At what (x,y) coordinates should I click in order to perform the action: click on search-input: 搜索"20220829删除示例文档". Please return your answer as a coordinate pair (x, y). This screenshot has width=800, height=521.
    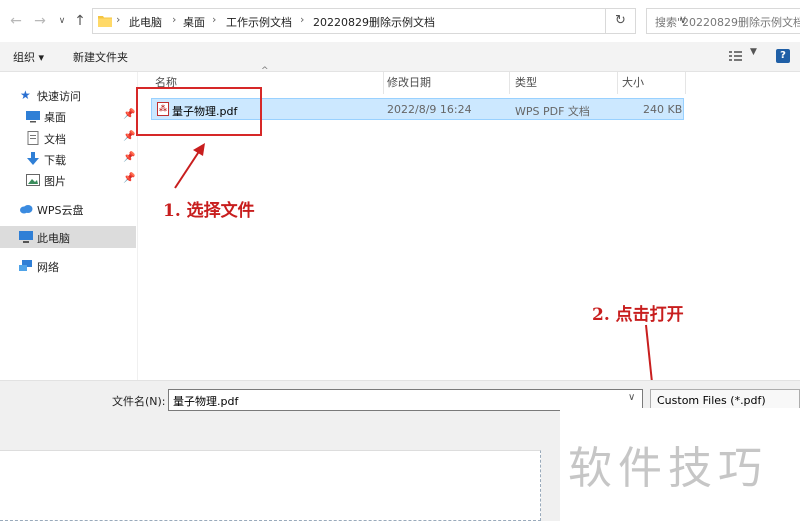
    Looking at the image, I should click on (723, 21).